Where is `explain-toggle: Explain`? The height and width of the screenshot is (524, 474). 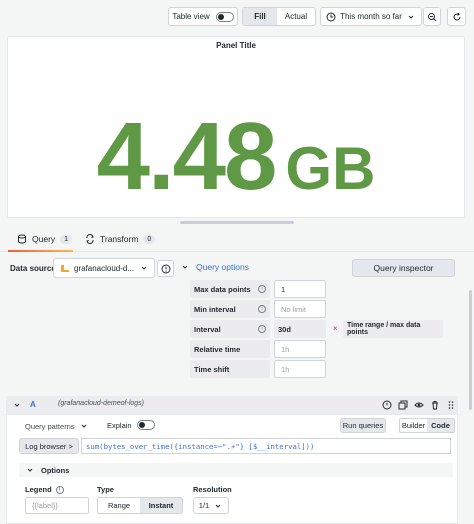 explain-toggle: Explain is located at coordinates (131, 425).